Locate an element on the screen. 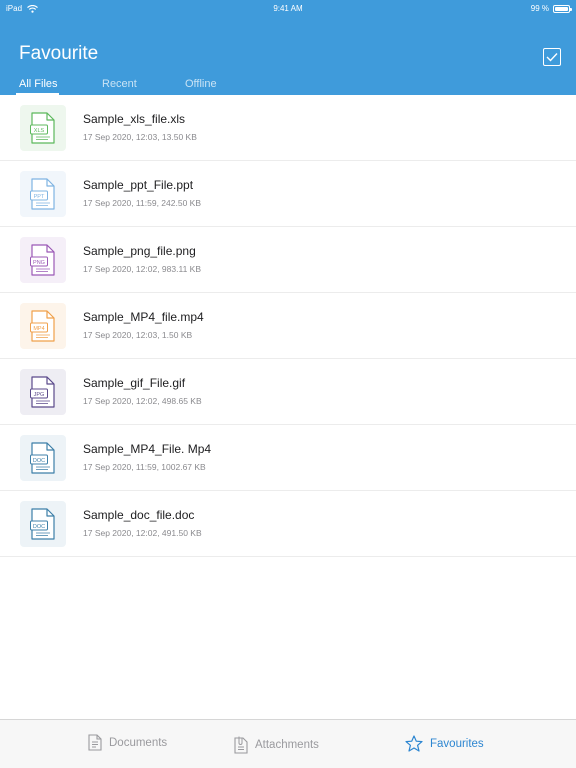  battery-icon is located at coordinates (562, 8).